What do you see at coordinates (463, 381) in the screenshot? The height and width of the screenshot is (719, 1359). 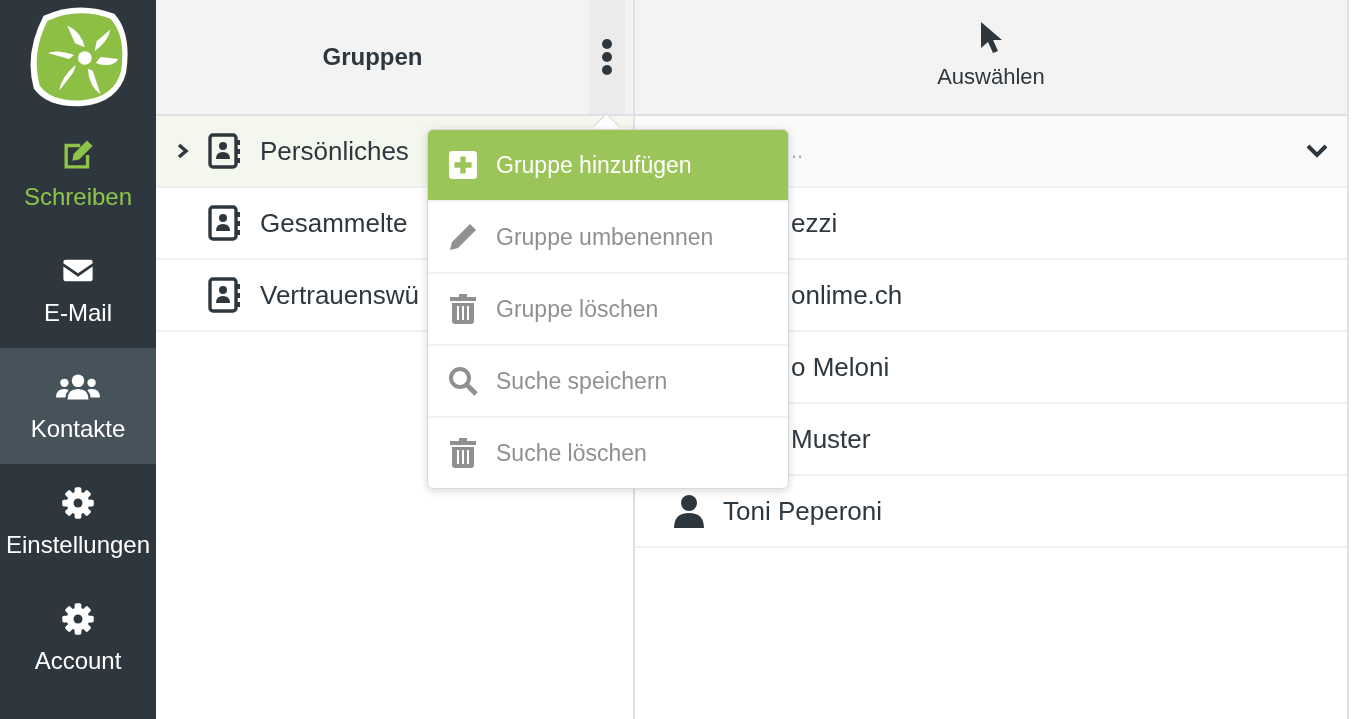 I see `search-icon` at bounding box center [463, 381].